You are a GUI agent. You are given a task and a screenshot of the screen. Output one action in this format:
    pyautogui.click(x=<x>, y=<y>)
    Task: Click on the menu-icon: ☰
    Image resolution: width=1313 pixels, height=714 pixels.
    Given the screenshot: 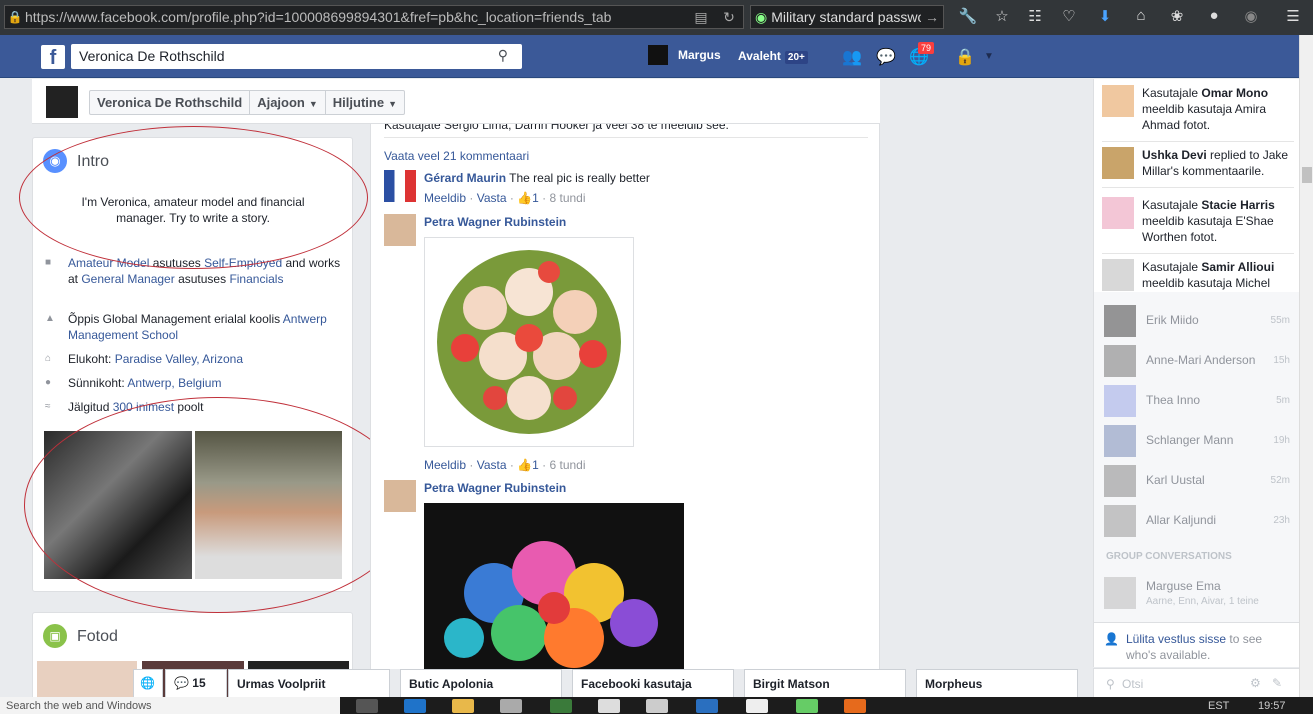 What is the action you would take?
    pyautogui.click(x=1293, y=17)
    